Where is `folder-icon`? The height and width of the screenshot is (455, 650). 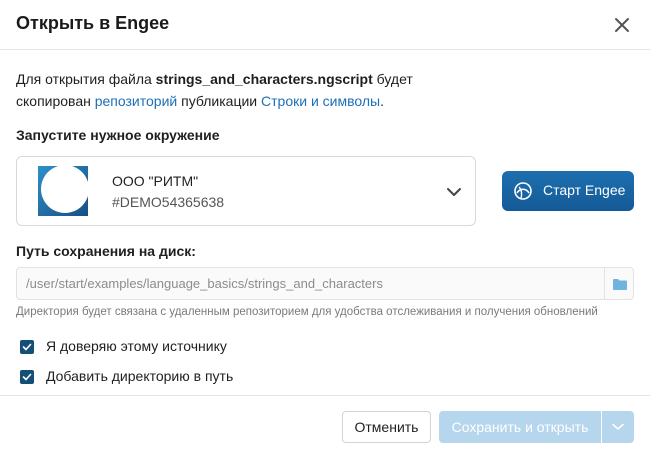
folder-icon is located at coordinates (620, 284).